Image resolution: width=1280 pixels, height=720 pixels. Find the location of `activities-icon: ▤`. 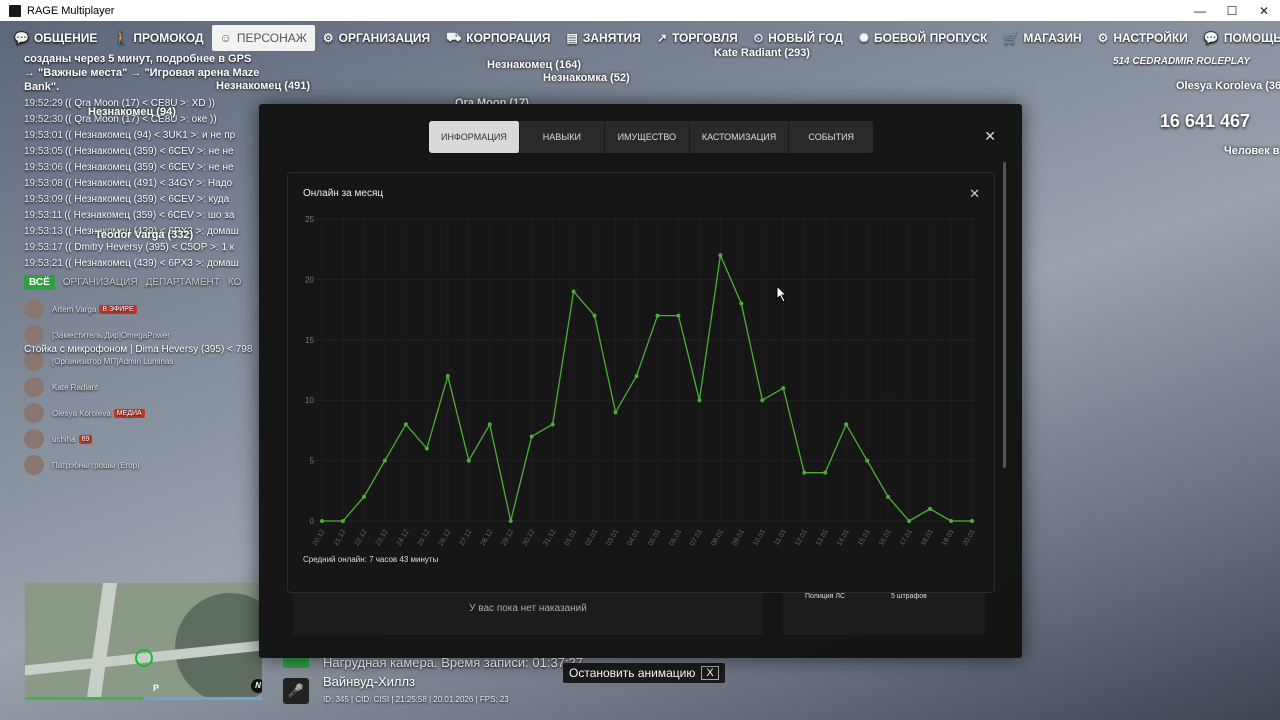

activities-icon: ▤ is located at coordinates (572, 38).